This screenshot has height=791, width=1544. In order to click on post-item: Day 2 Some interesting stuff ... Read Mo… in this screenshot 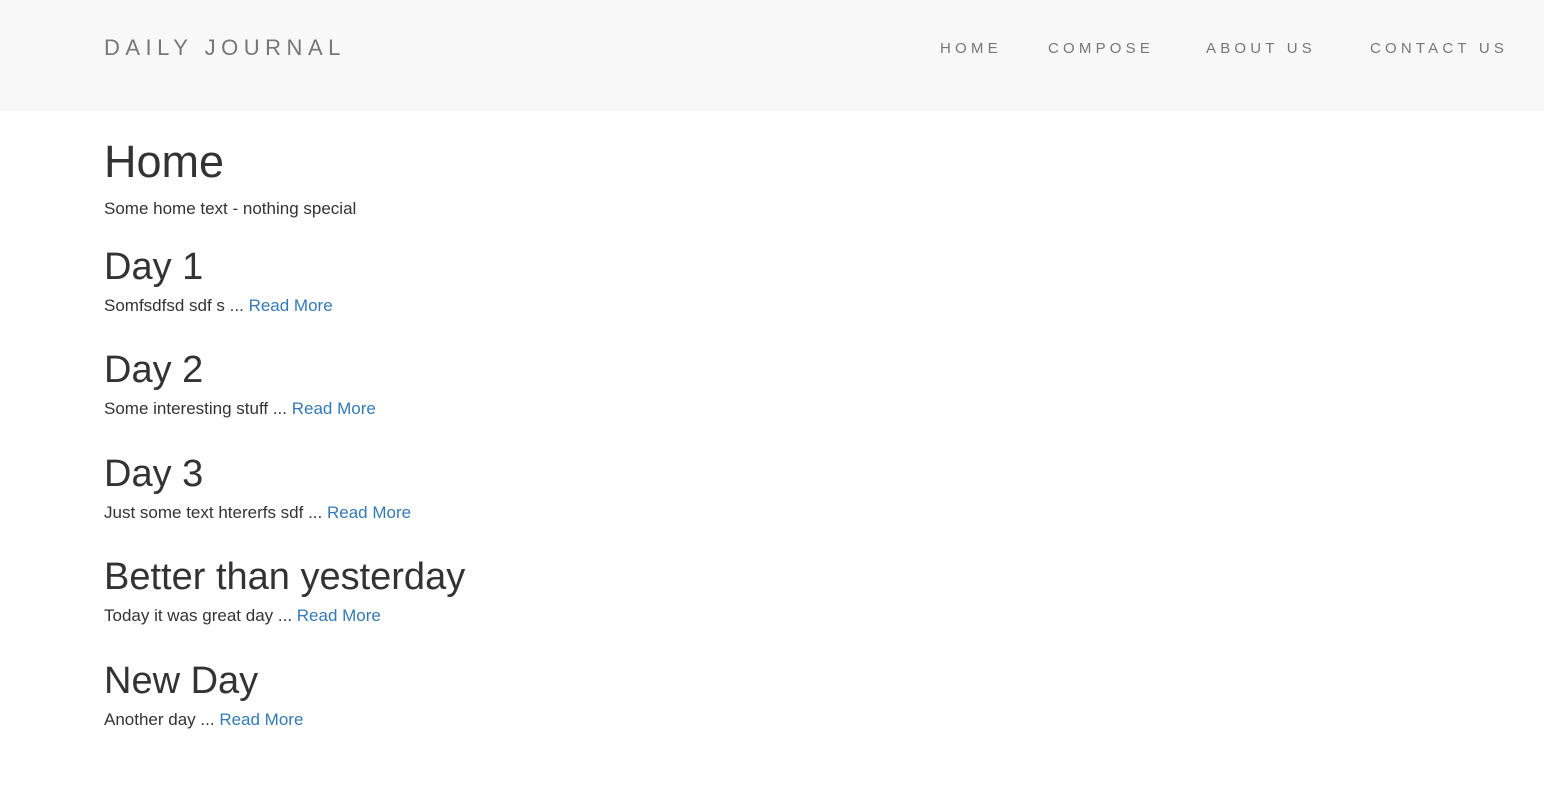, I will do `click(704, 398)`.